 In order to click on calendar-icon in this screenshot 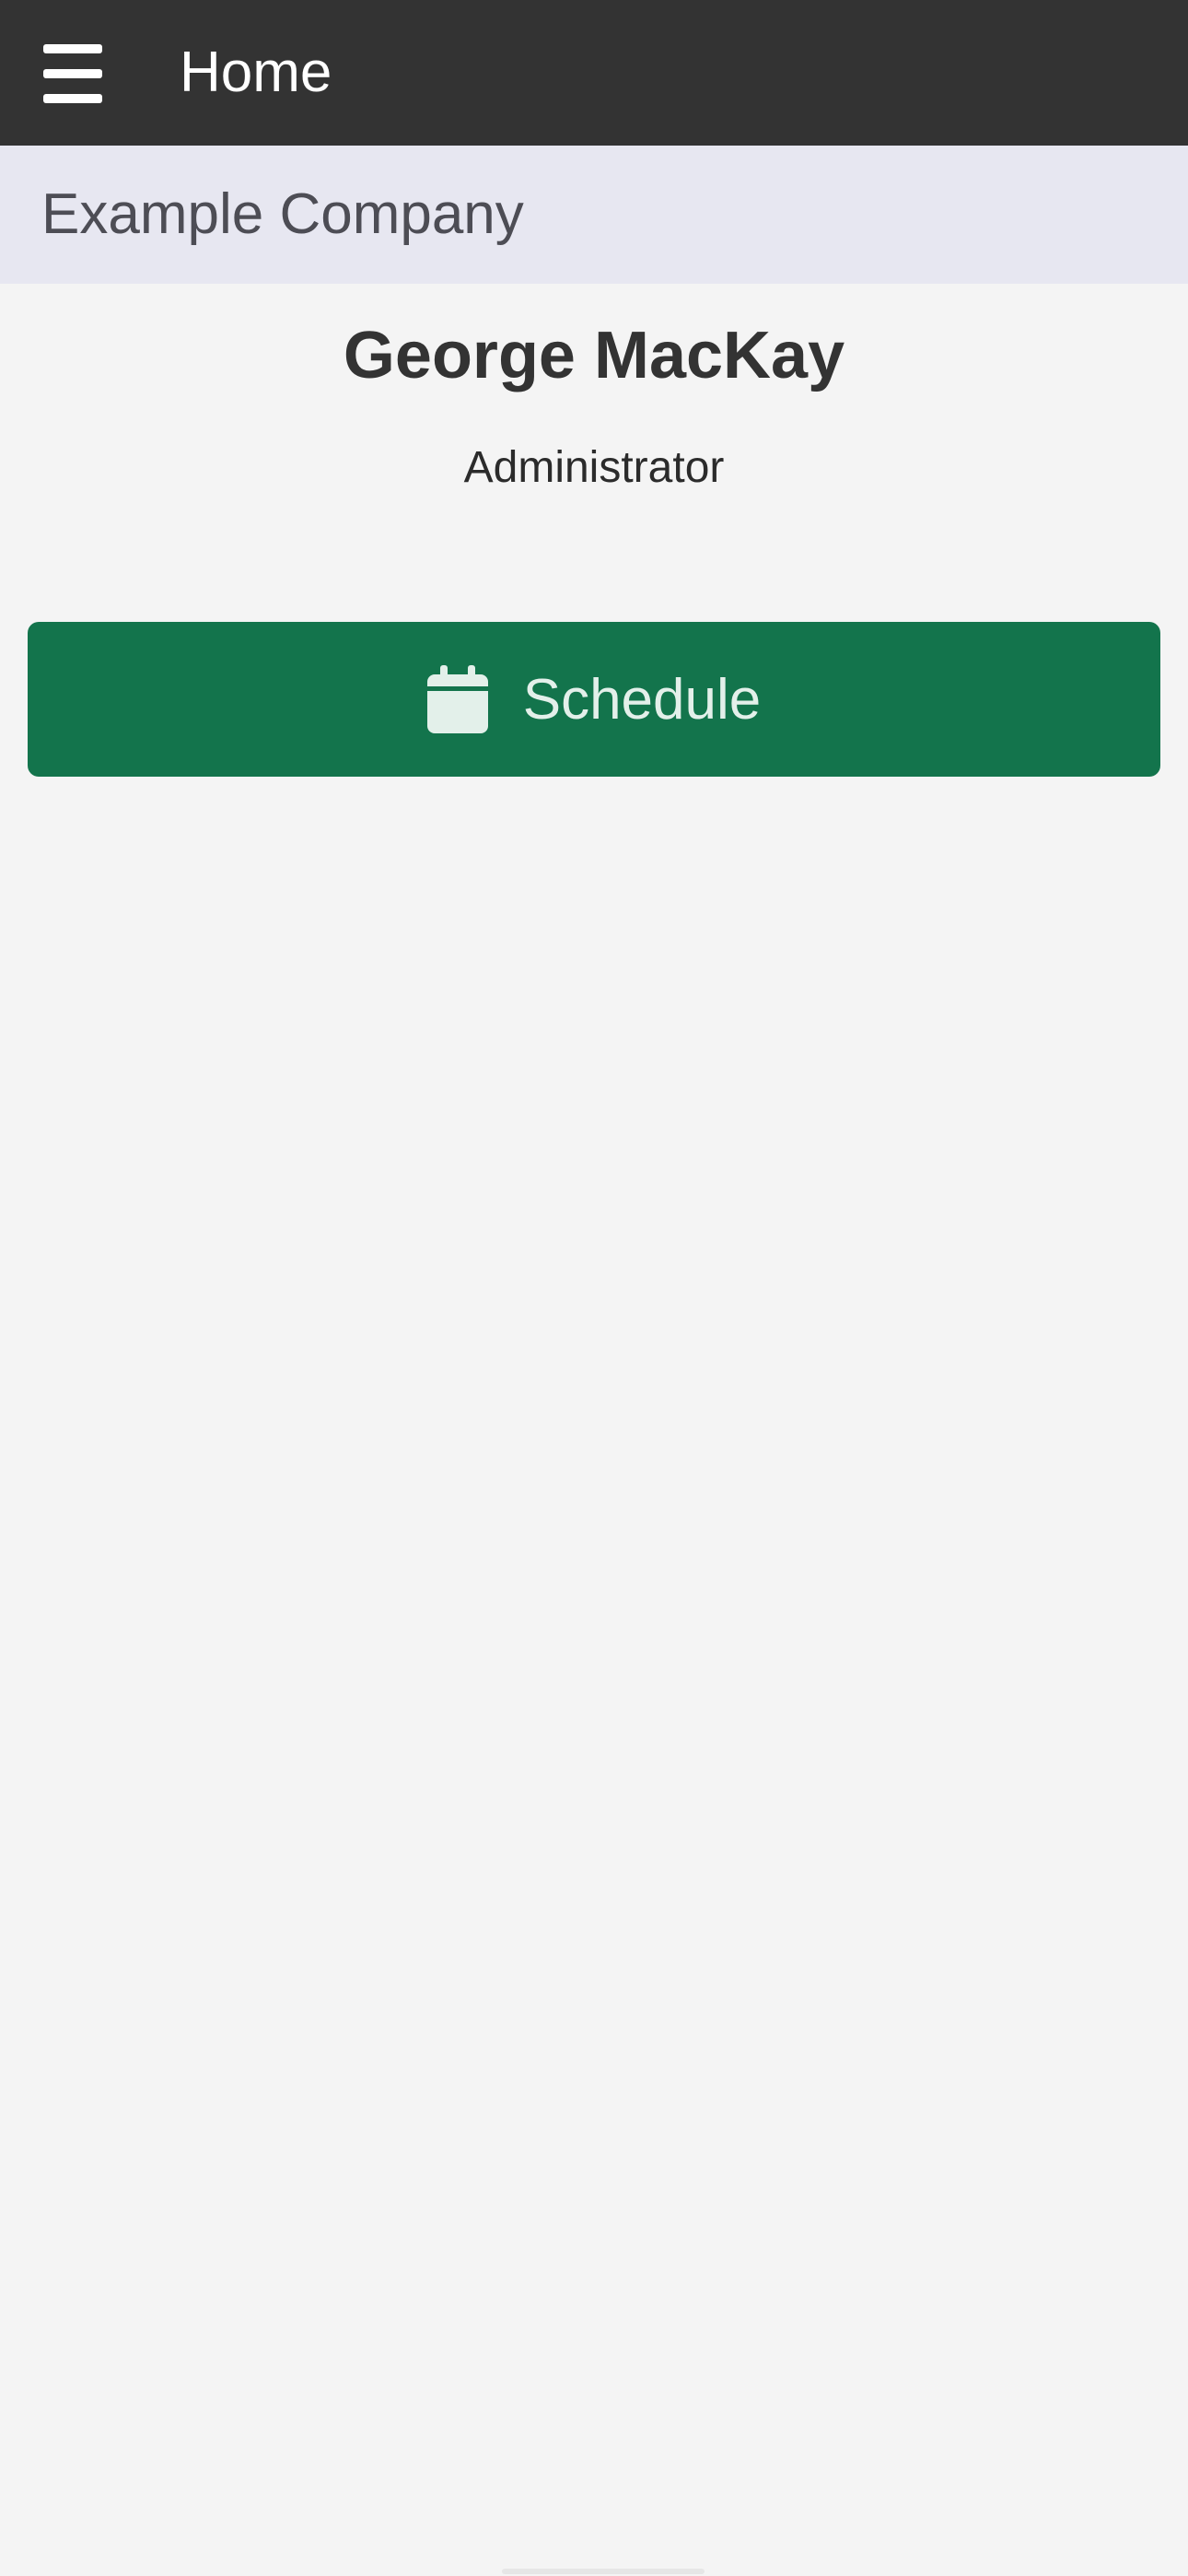, I will do `click(457, 699)`.